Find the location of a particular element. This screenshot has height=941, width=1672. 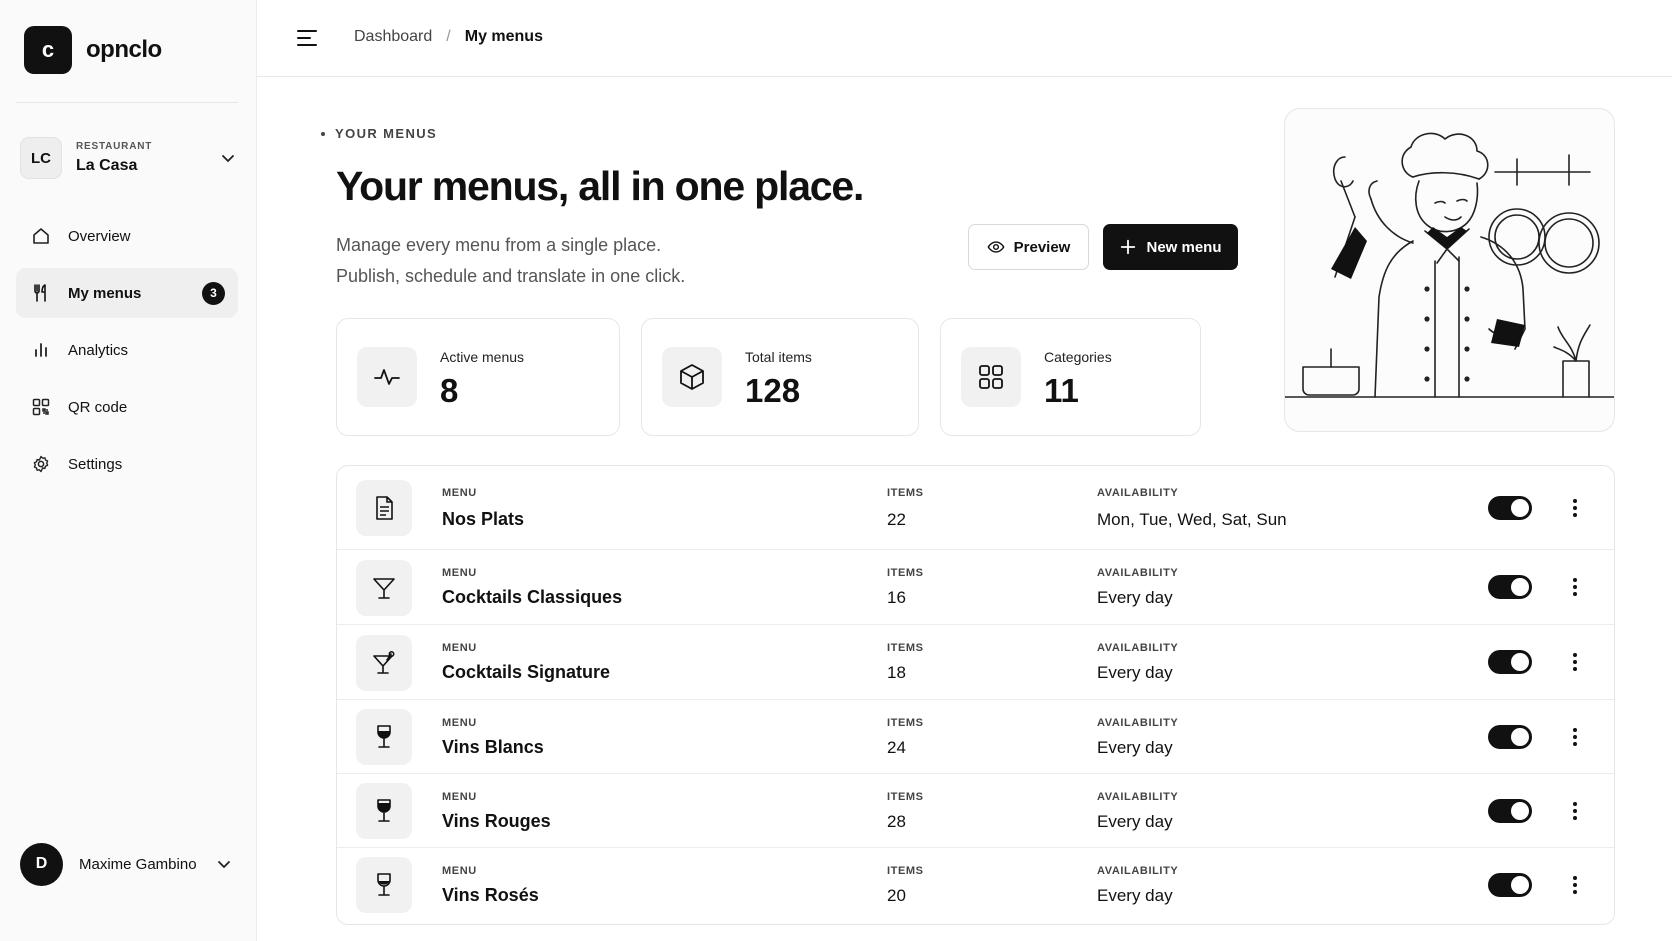

breadcrumb-current: My menus is located at coordinates (503, 36).